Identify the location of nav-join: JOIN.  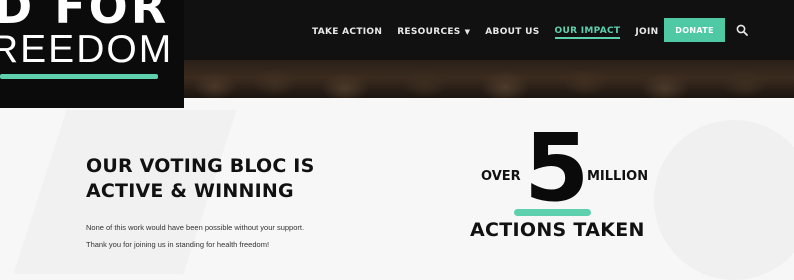
(646, 32).